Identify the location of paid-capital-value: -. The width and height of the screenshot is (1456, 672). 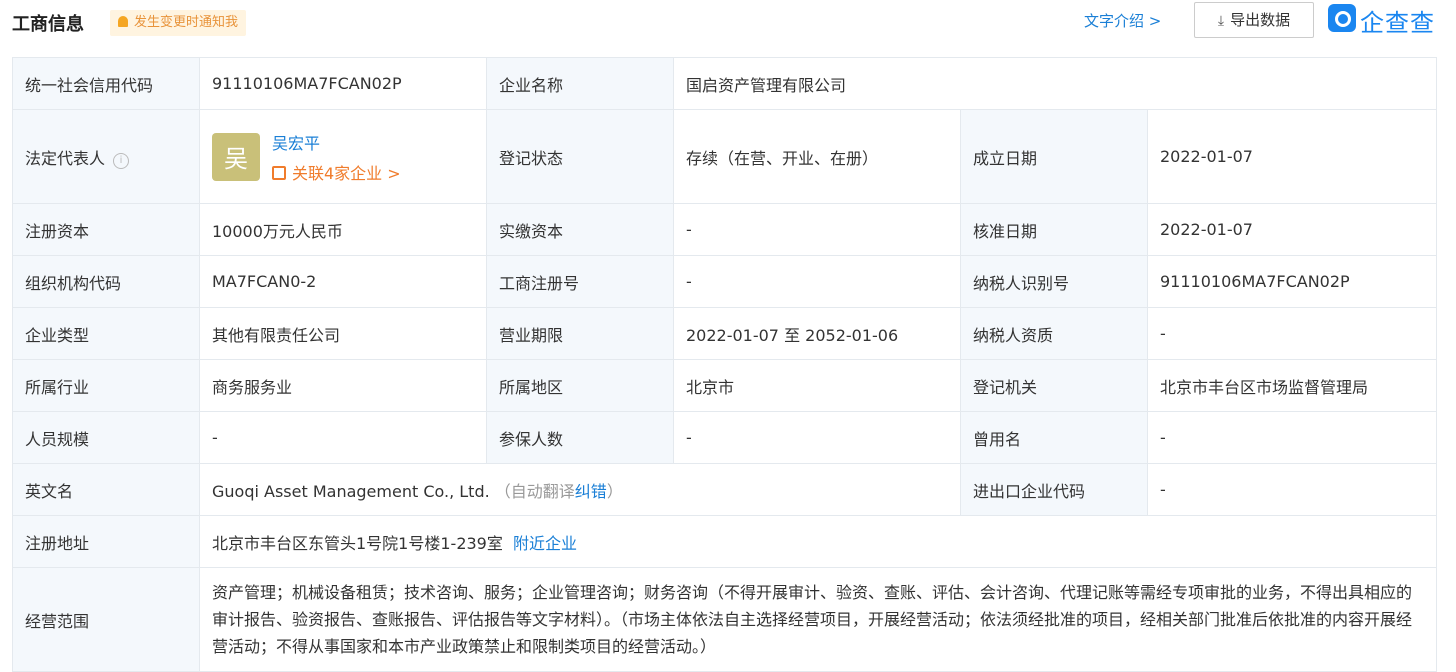
(817, 229).